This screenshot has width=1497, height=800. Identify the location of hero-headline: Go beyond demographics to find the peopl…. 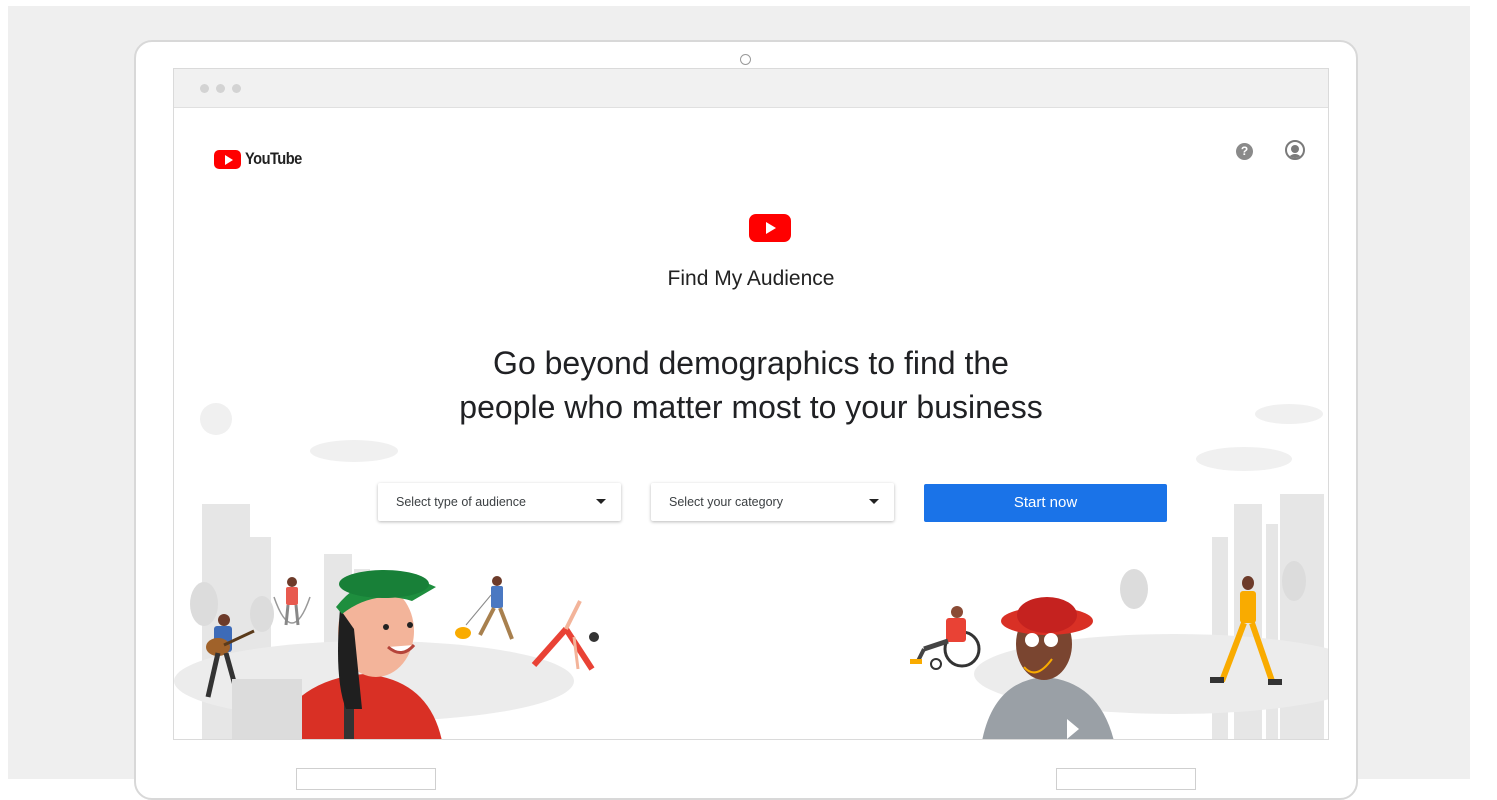
(751, 385).